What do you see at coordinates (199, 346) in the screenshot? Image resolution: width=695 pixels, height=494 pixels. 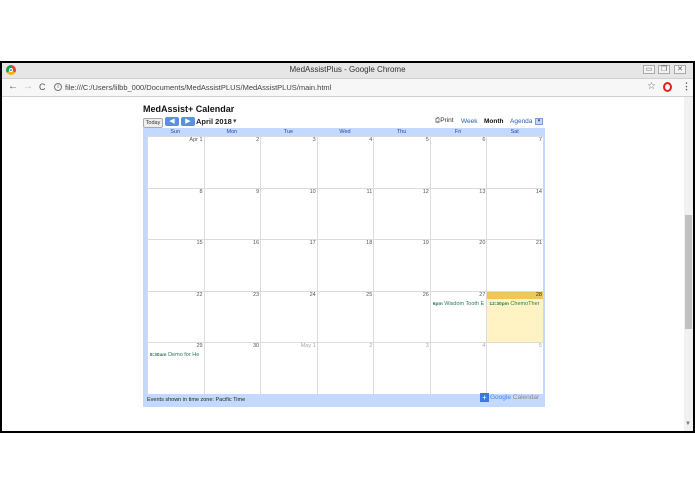 I see `day-number: 29` at bounding box center [199, 346].